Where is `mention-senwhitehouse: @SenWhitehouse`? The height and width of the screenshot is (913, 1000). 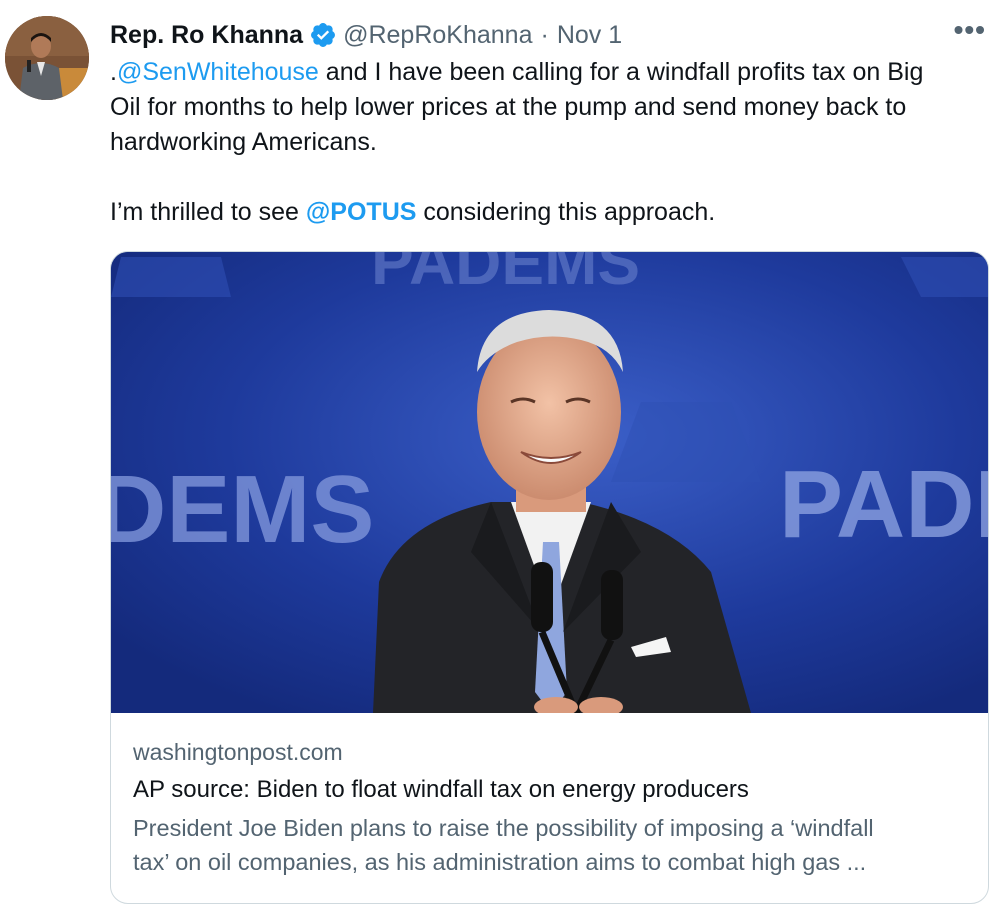 mention-senwhitehouse: @SenWhitehouse is located at coordinates (218, 72).